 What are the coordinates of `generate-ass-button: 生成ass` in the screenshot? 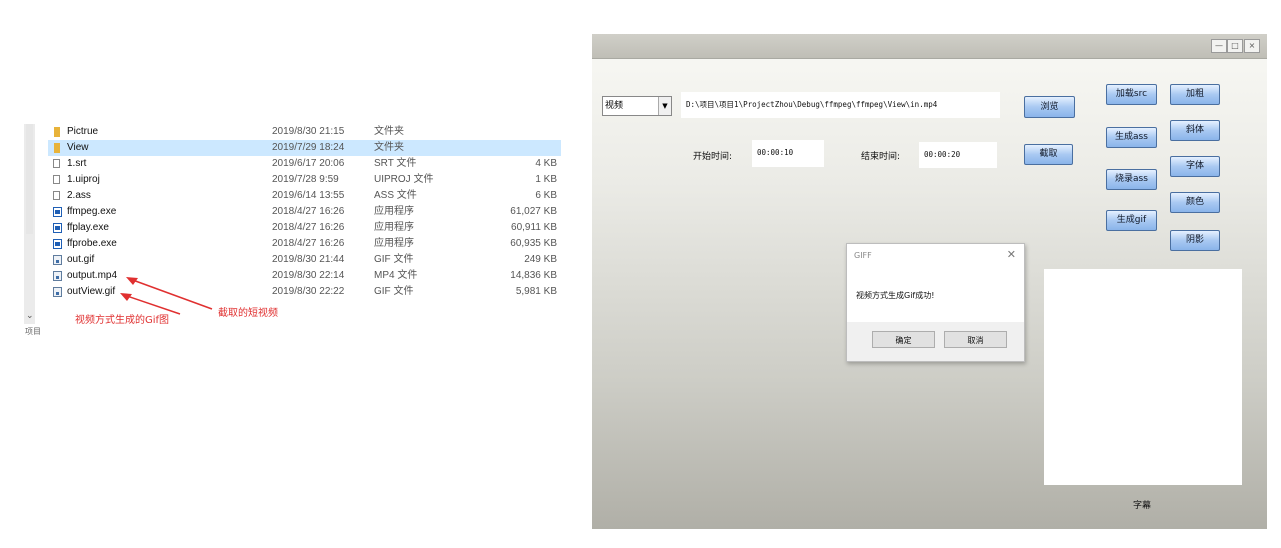 It's located at (1131, 137).